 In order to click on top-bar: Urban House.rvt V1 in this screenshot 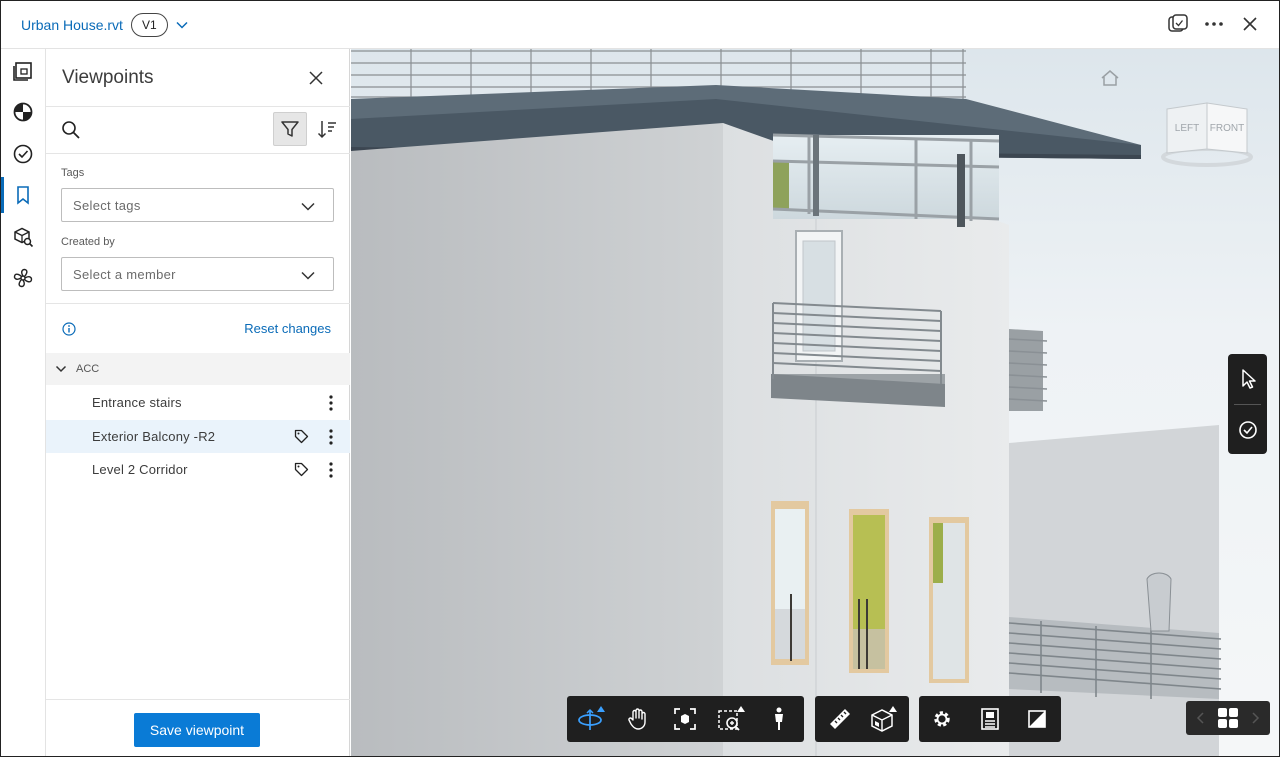, I will do `click(640, 25)`.